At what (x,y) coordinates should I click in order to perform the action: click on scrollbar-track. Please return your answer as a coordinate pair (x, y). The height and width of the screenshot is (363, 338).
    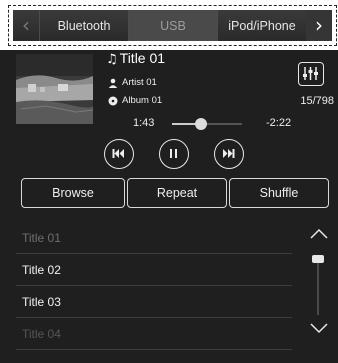
    Looking at the image, I should click on (318, 285).